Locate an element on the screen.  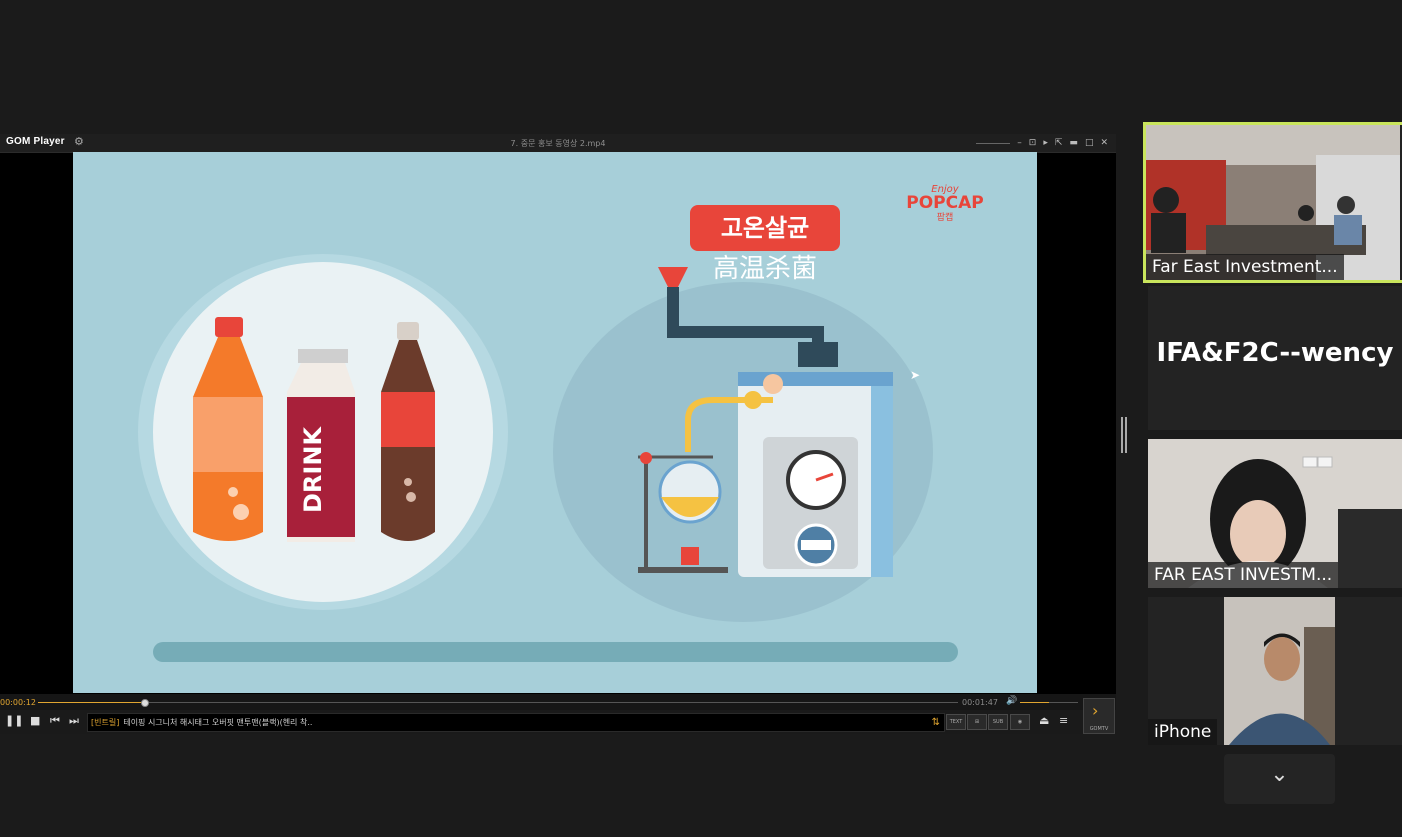
seek-knob is located at coordinates (144, 703).